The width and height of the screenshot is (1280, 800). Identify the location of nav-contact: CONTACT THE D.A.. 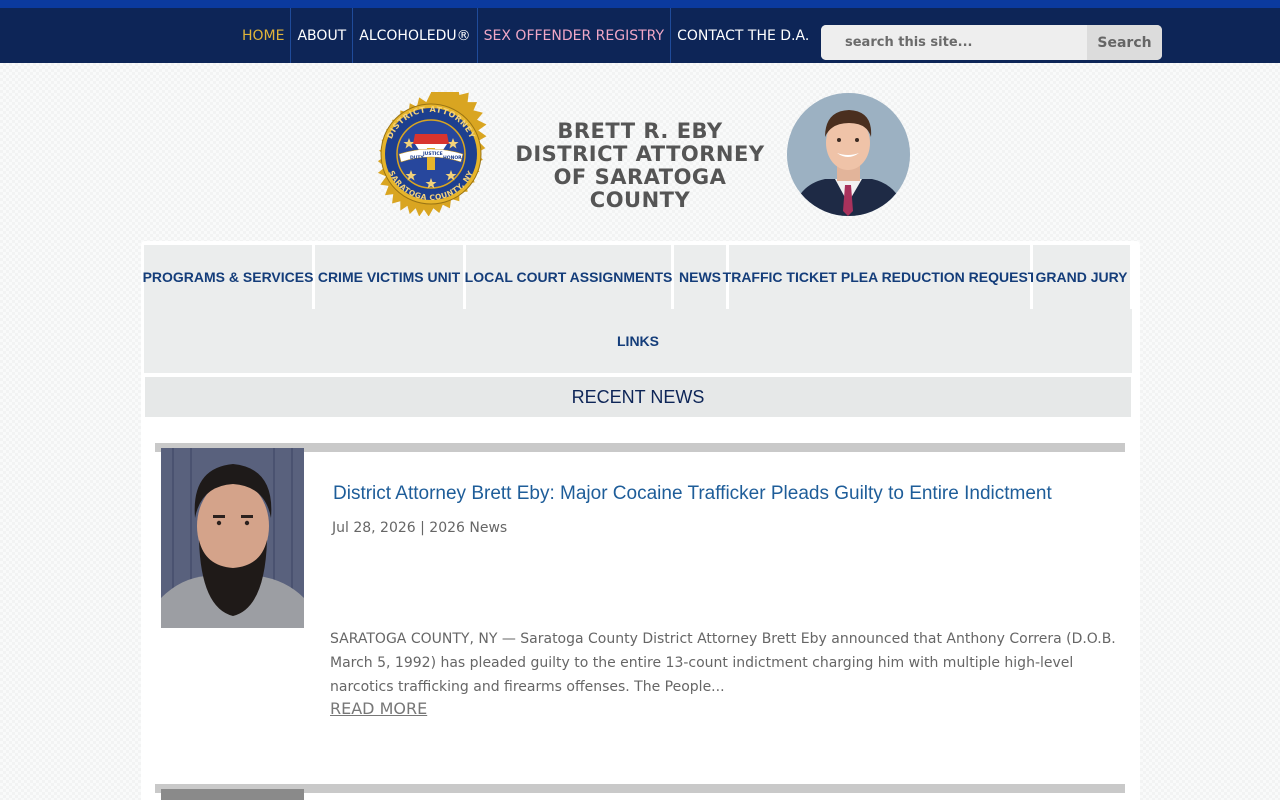
(742, 35).